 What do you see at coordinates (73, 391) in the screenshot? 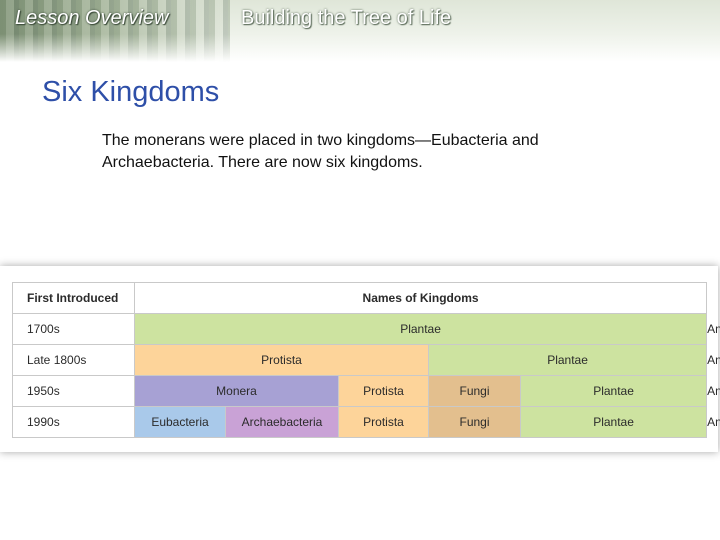
I see `year-cell: 1950s` at bounding box center [73, 391].